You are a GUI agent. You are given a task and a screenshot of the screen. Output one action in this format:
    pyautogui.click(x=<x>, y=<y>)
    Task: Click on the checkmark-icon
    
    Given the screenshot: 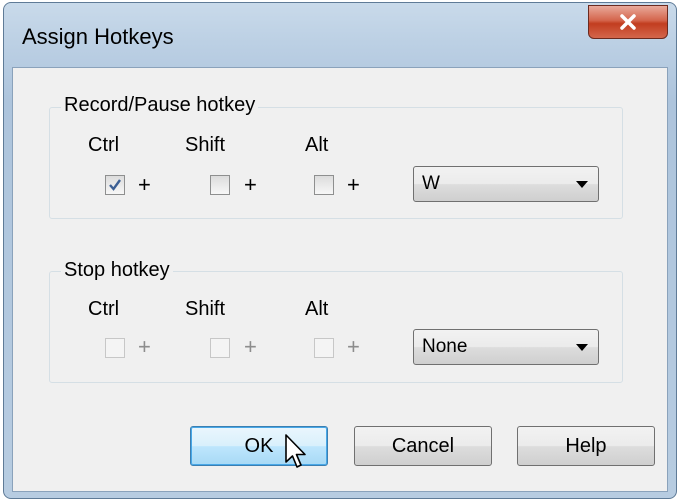 What is the action you would take?
    pyautogui.click(x=115, y=185)
    